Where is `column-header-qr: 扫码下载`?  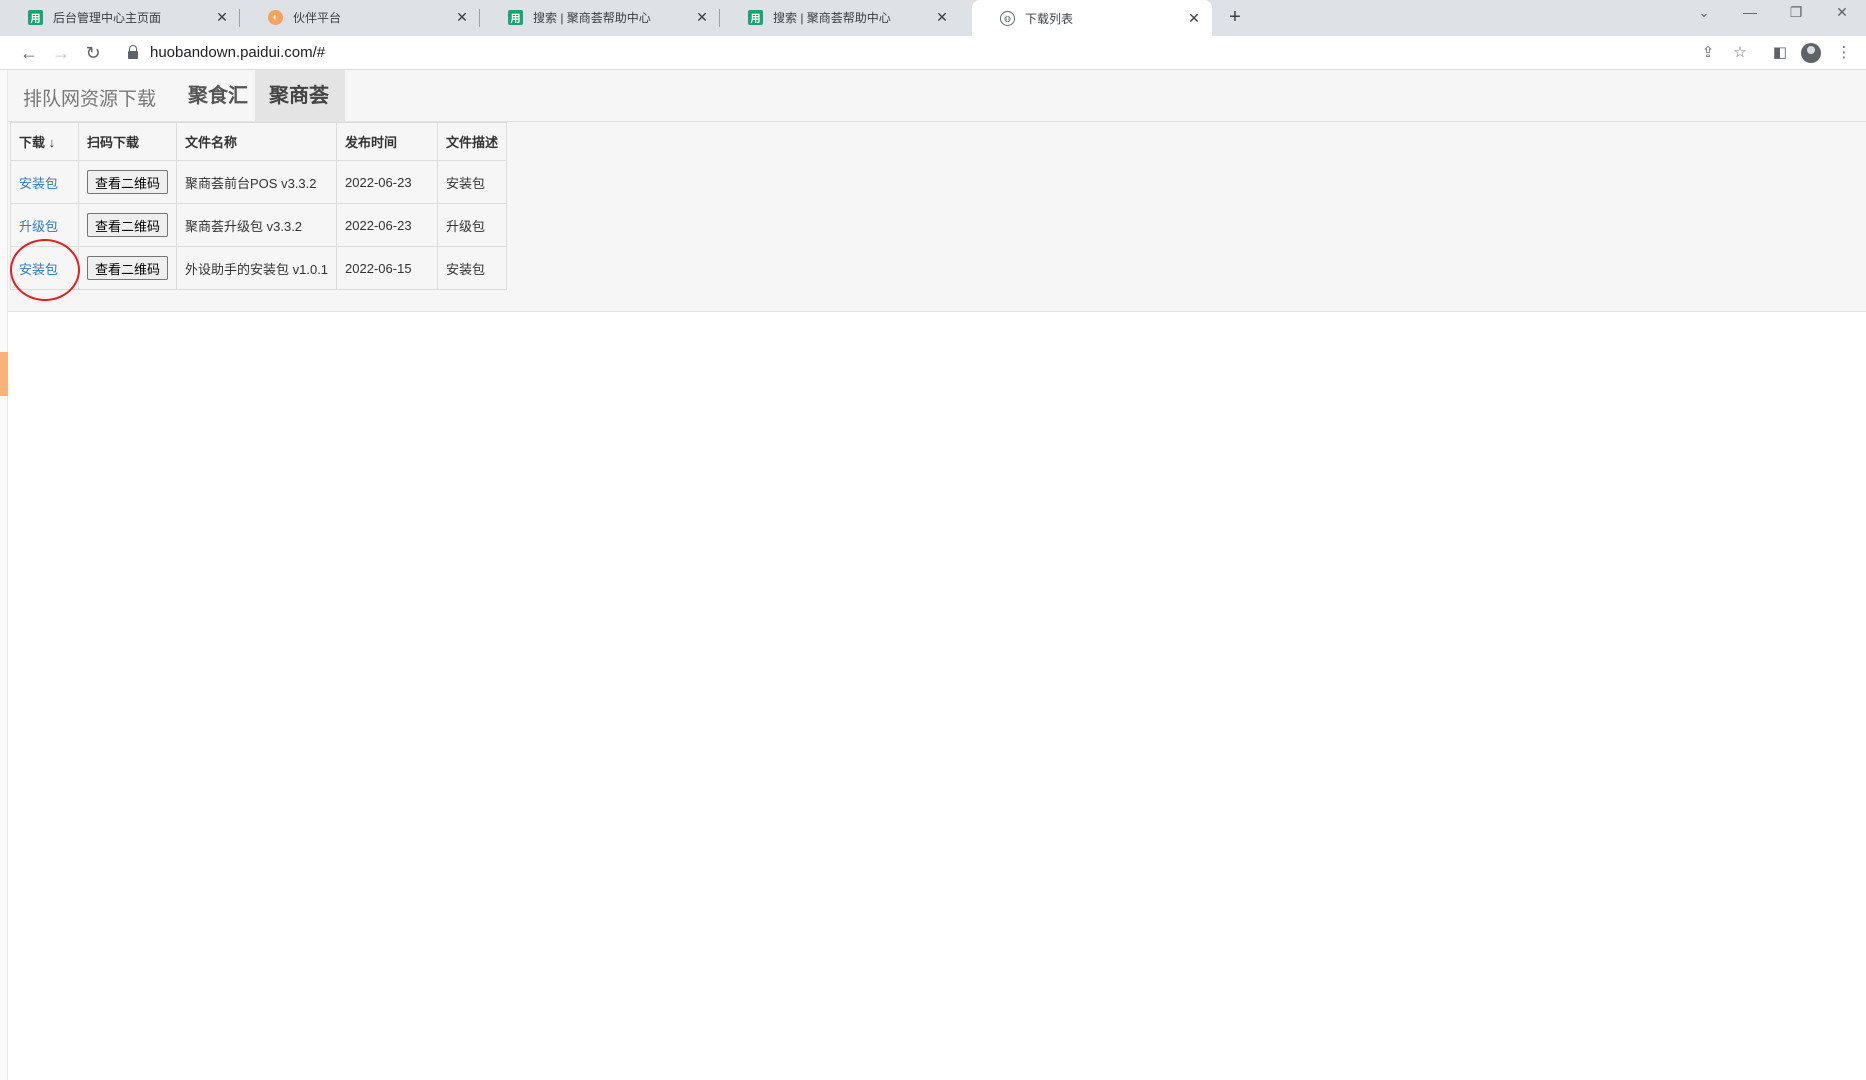 column-header-qr: 扫码下载 is located at coordinates (127, 141).